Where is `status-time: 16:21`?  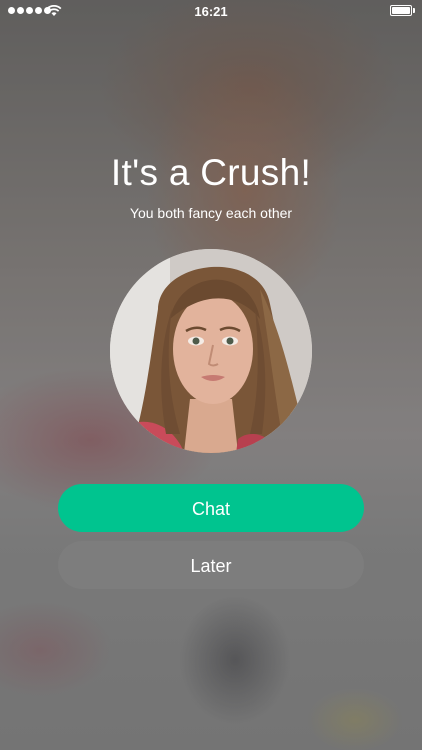
status-time: 16:21 is located at coordinates (211, 11).